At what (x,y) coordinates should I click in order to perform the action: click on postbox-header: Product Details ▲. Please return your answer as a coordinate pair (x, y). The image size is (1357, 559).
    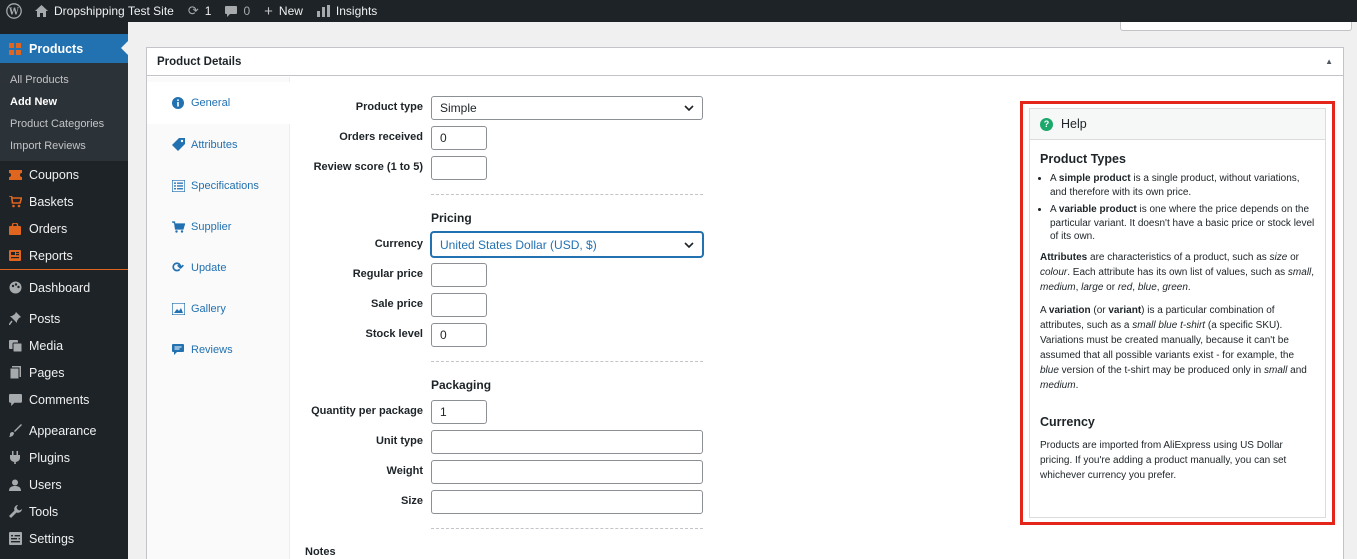
    Looking at the image, I should click on (745, 62).